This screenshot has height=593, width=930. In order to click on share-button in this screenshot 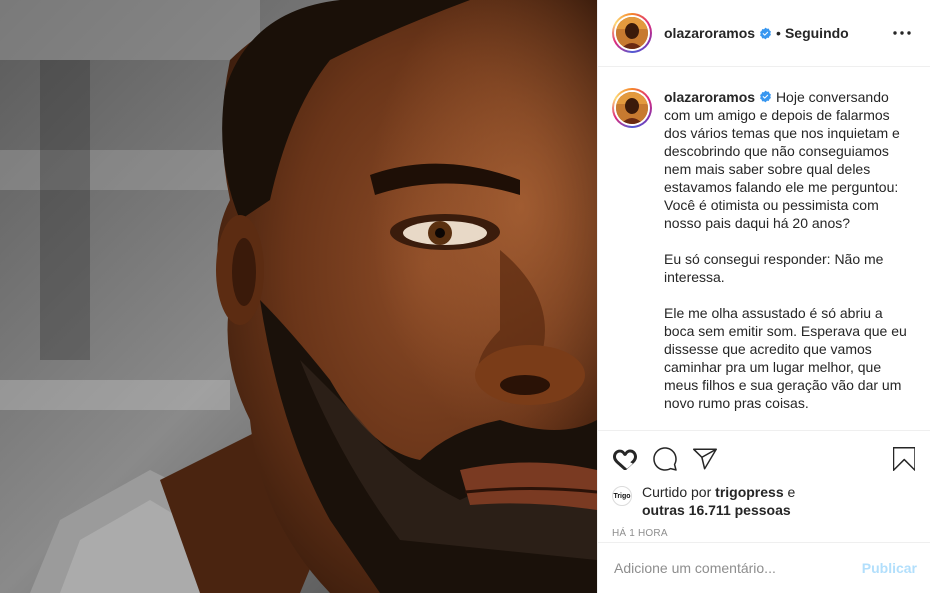, I will do `click(705, 459)`.